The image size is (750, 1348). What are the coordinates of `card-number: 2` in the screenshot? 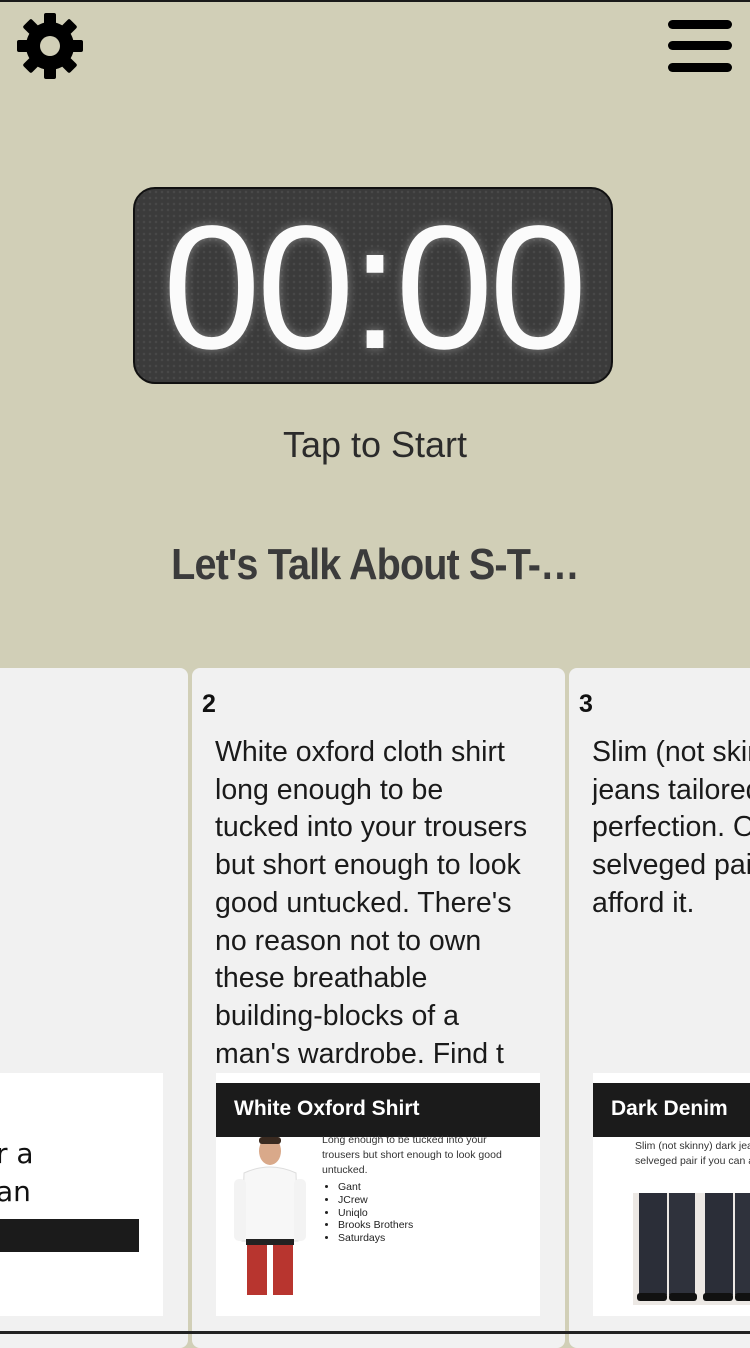 It's located at (209, 704).